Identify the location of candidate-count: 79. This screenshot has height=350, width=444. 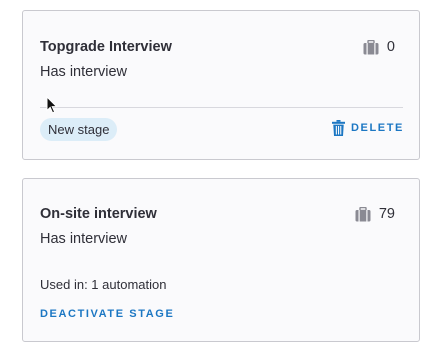
(375, 214).